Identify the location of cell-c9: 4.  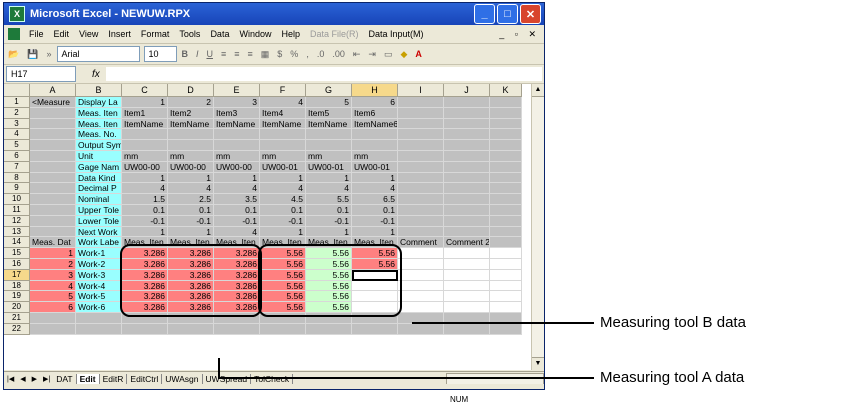
(145, 189).